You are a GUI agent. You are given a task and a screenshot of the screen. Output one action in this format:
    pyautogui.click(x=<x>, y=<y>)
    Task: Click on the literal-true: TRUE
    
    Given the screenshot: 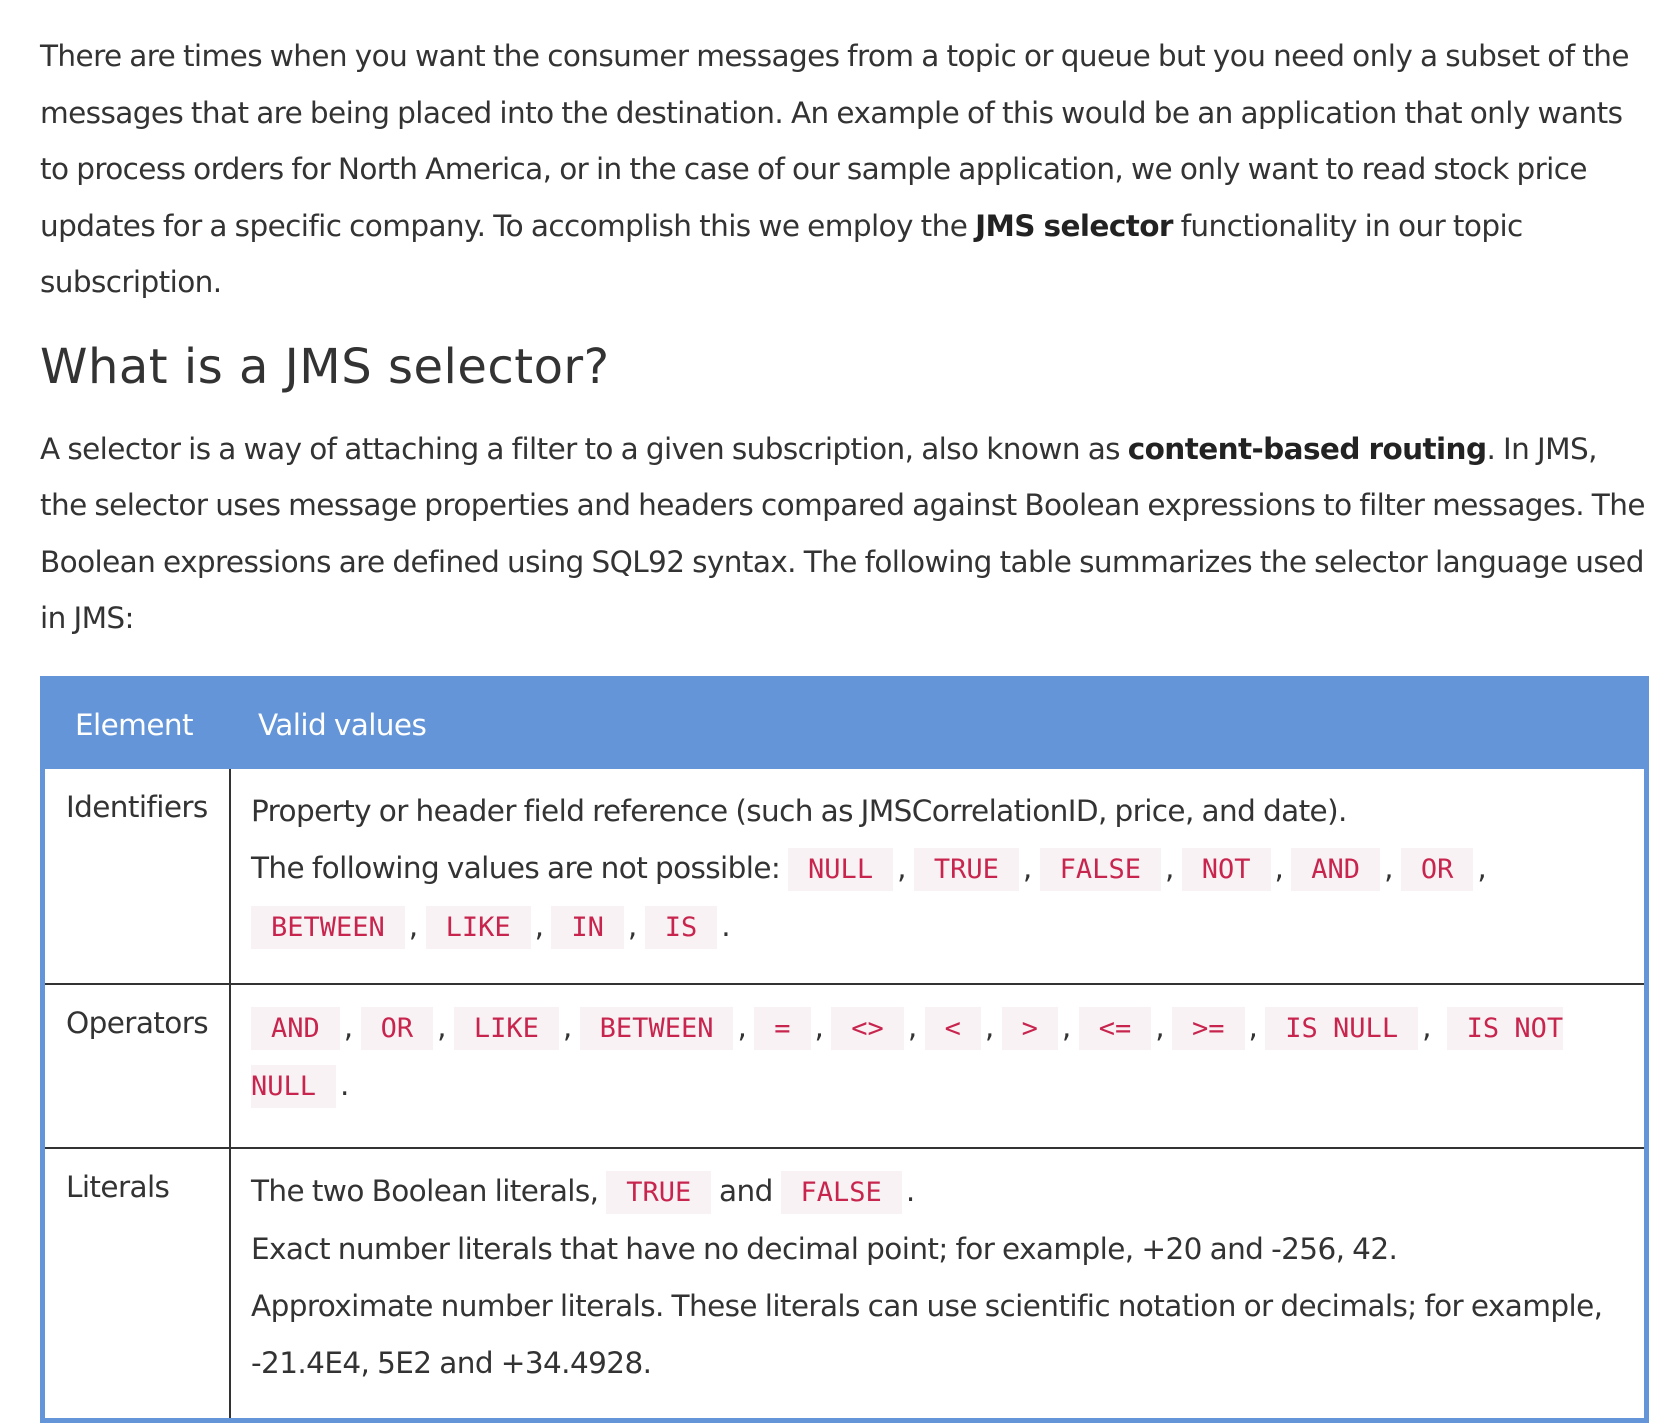 What is the action you would take?
    pyautogui.click(x=659, y=1192)
    